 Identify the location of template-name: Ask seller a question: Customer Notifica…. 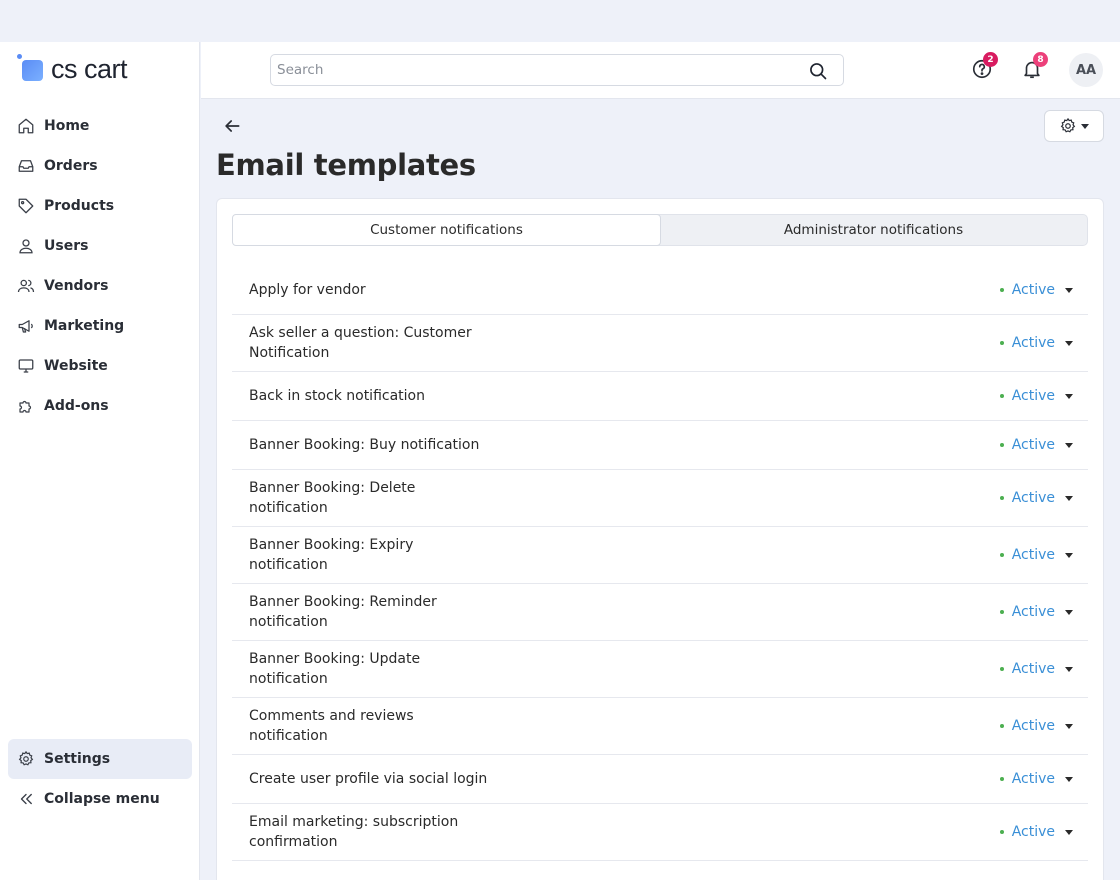
(364, 343).